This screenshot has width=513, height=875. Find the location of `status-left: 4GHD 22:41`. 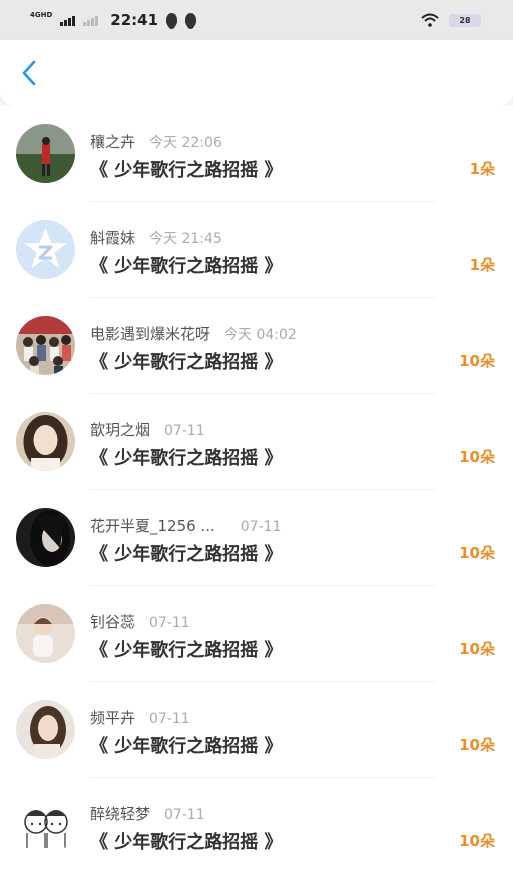

status-left: 4GHD 22:41 is located at coordinates (113, 19).